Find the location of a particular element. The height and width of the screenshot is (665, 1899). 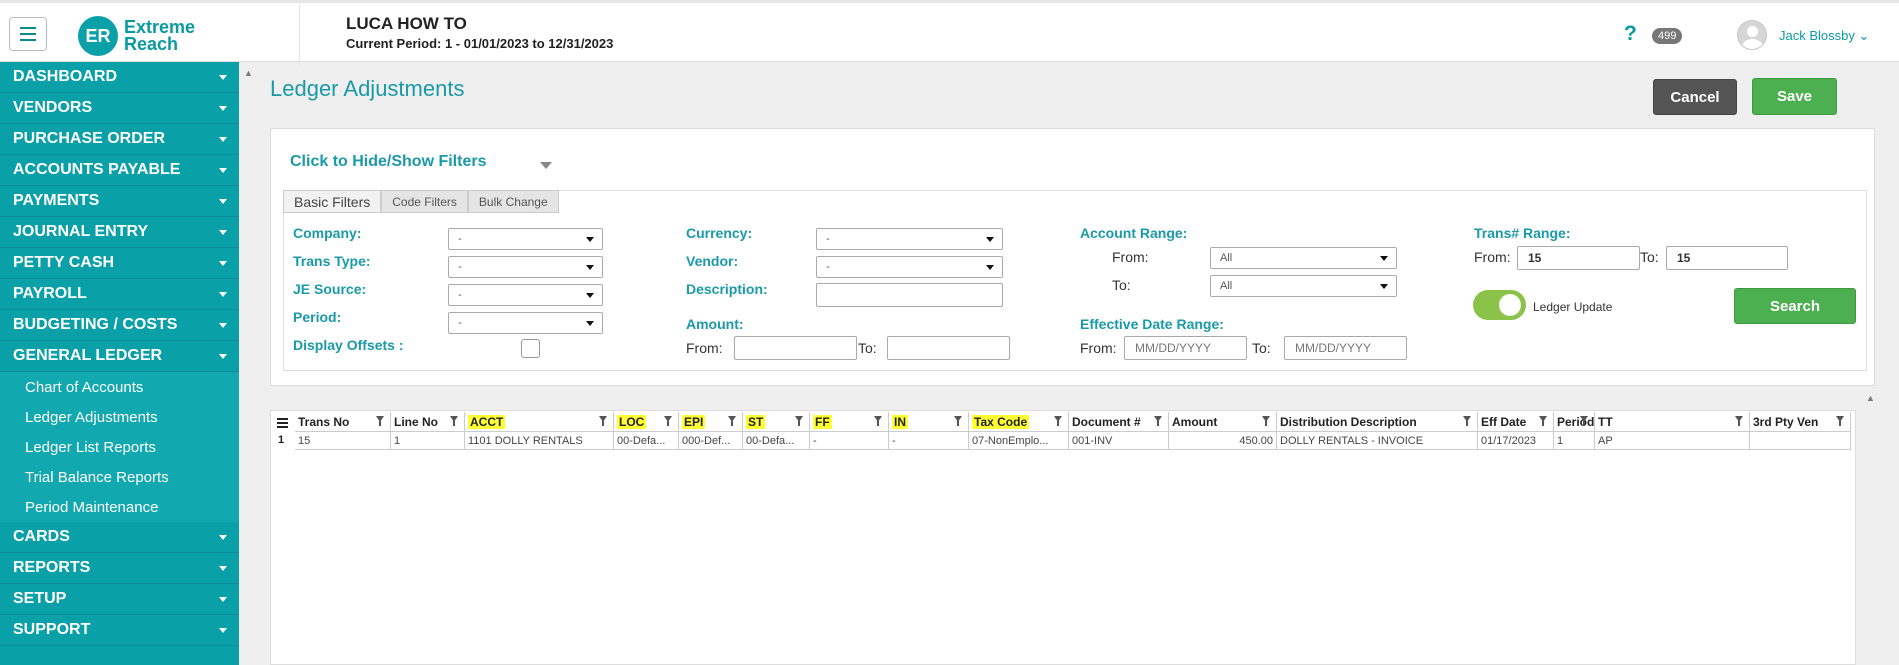

trans-to-input is located at coordinates (1727, 258).